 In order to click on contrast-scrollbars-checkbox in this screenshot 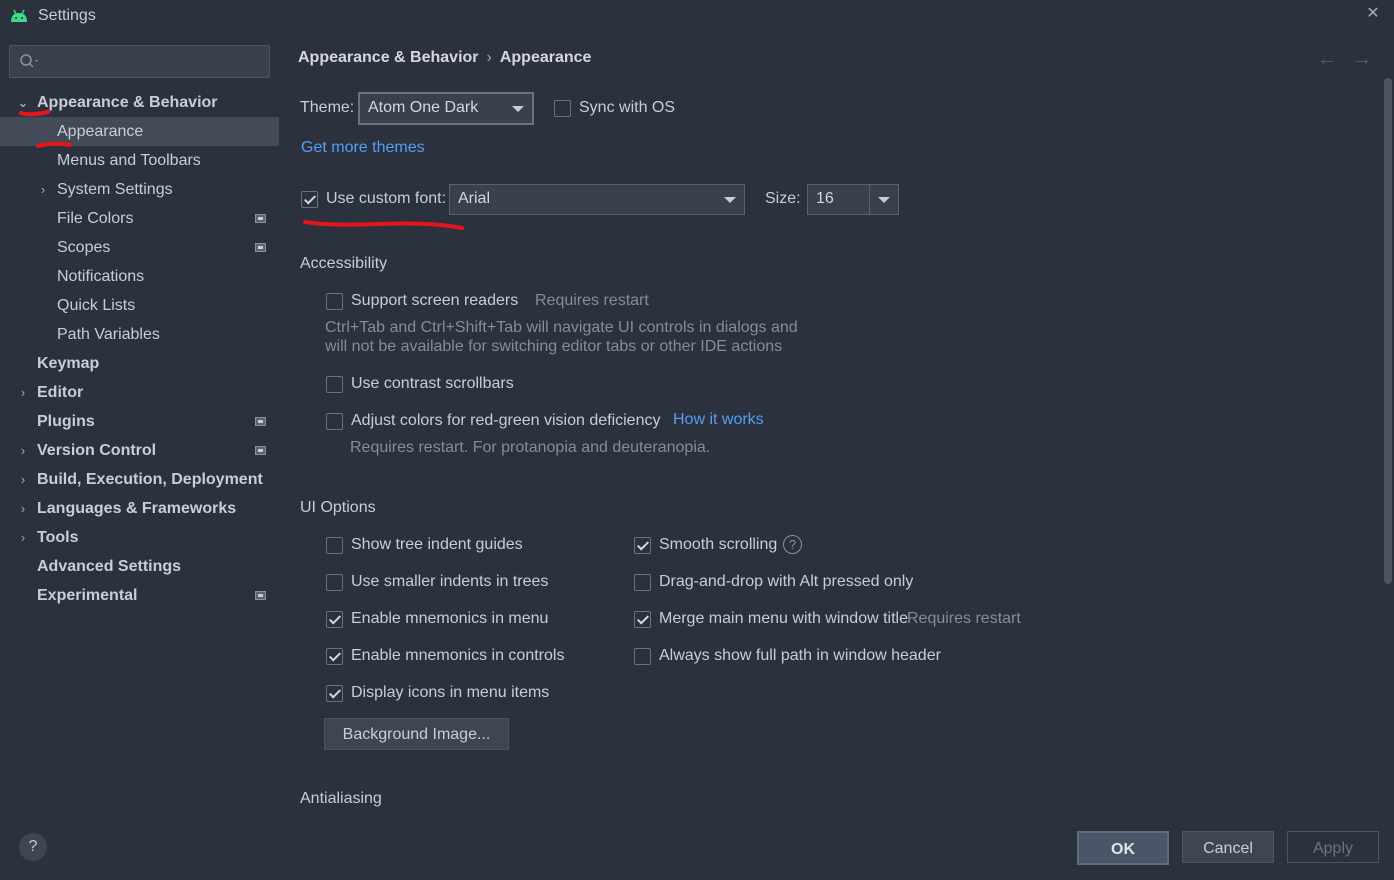, I will do `click(334, 384)`.